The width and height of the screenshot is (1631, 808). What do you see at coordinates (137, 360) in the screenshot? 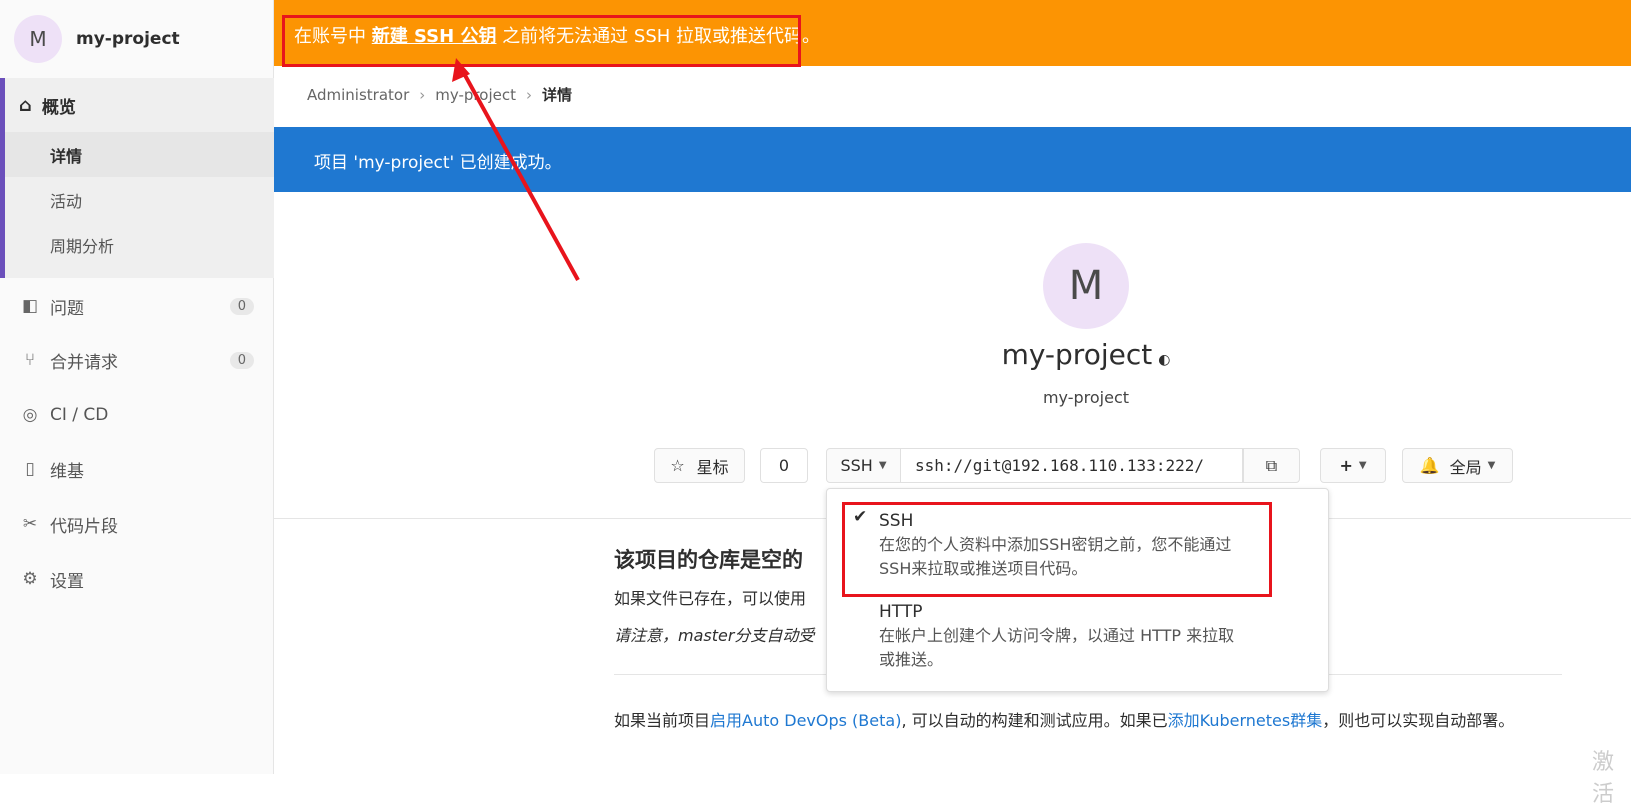
I see `sidebar-item-merge-requests: ⑂ 合并请求 0` at bounding box center [137, 360].